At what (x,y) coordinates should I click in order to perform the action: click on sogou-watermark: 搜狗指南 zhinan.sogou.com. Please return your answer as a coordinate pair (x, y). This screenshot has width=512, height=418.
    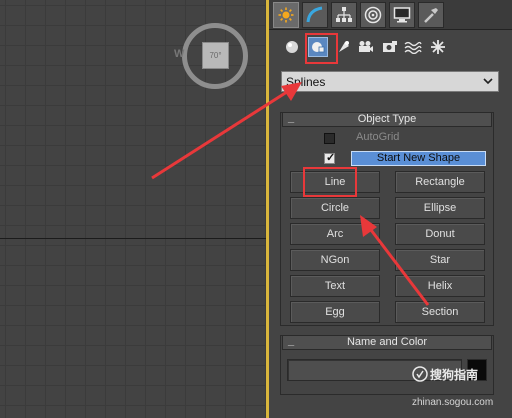
    Looking at the image, I should click on (462, 392).